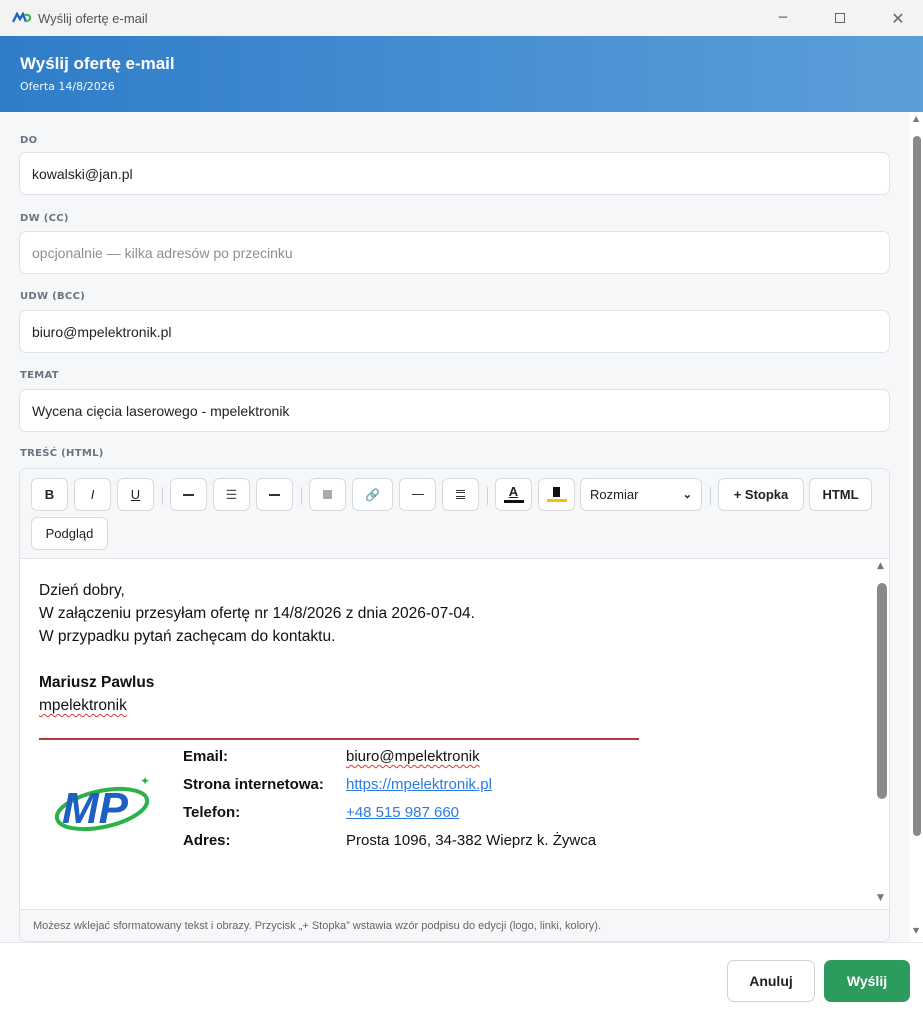  What do you see at coordinates (22, 17) in the screenshot?
I see `app-logo-icon` at bounding box center [22, 17].